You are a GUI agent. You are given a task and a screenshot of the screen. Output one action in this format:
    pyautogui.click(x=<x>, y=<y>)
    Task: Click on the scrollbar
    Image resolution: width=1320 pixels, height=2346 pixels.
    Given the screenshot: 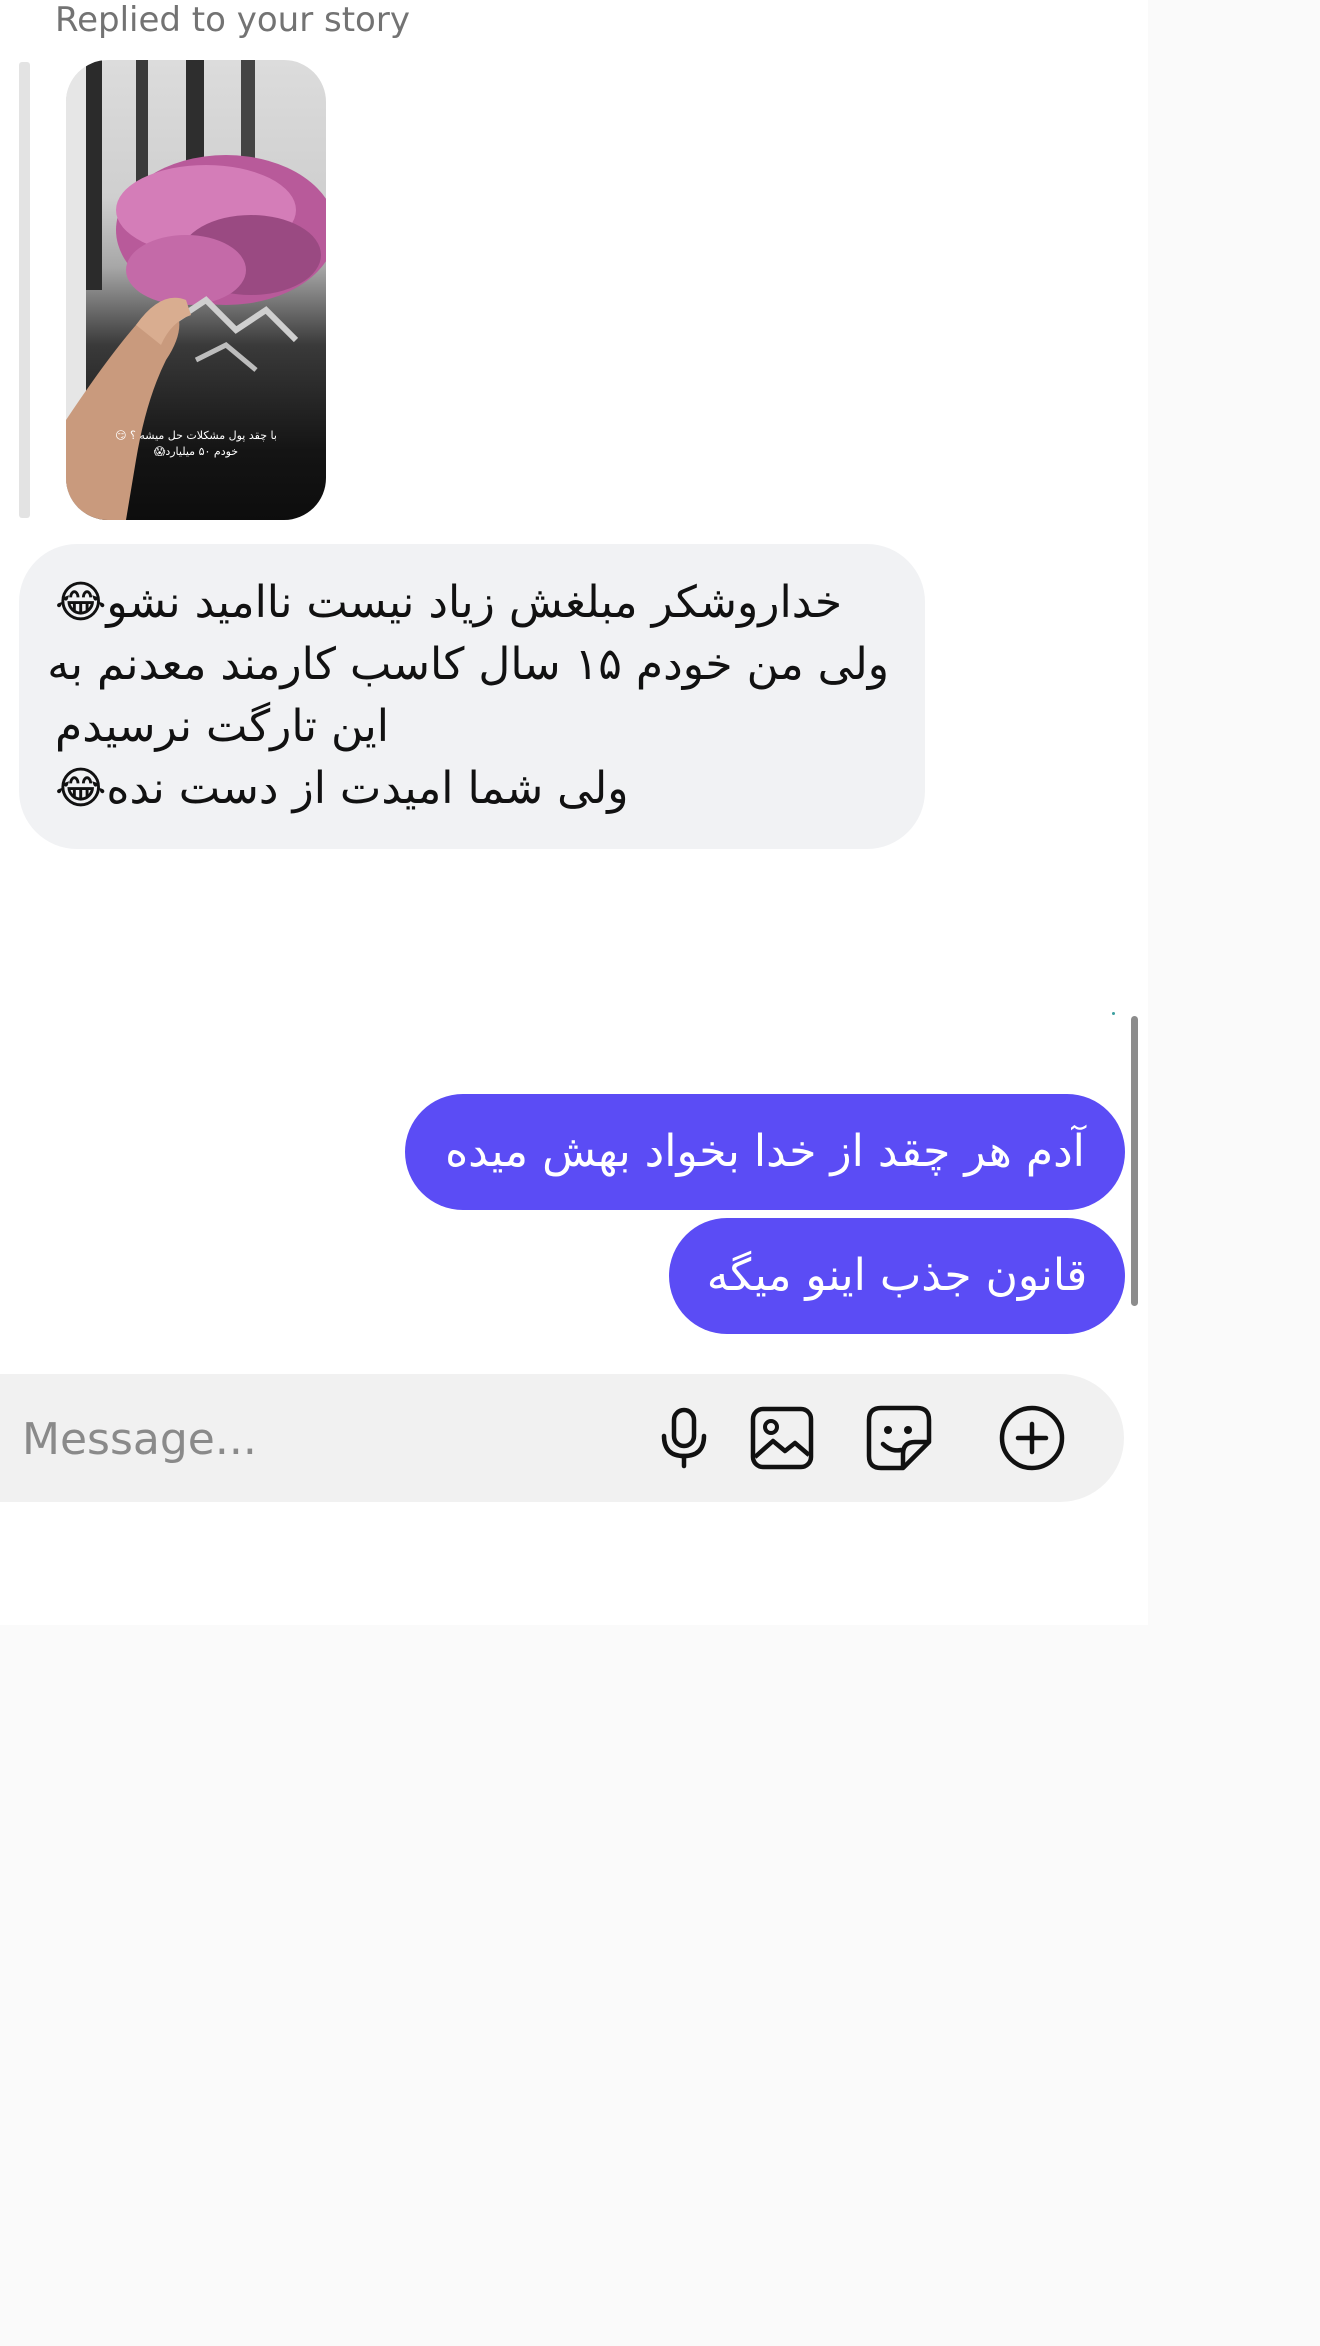 What is the action you would take?
    pyautogui.click(x=1134, y=1161)
    